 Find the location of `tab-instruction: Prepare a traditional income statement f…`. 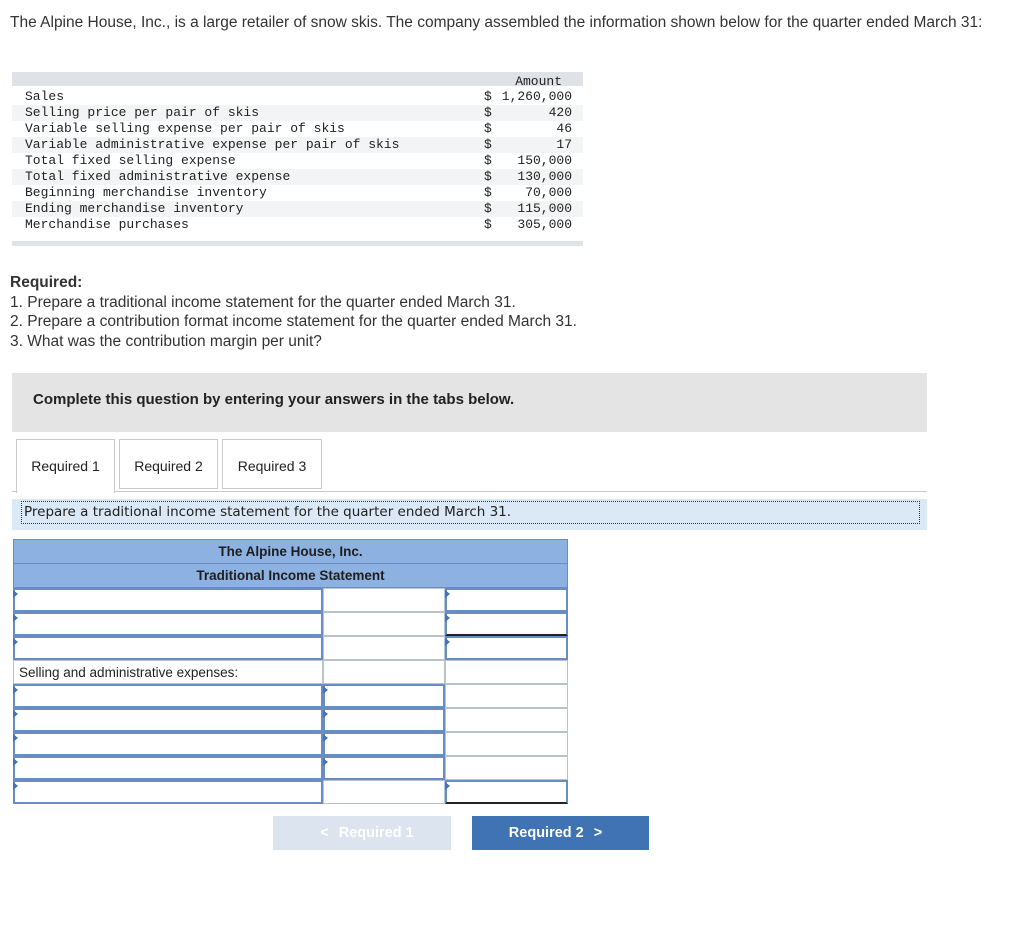

tab-instruction: Prepare a traditional income statement f… is located at coordinates (469, 514).